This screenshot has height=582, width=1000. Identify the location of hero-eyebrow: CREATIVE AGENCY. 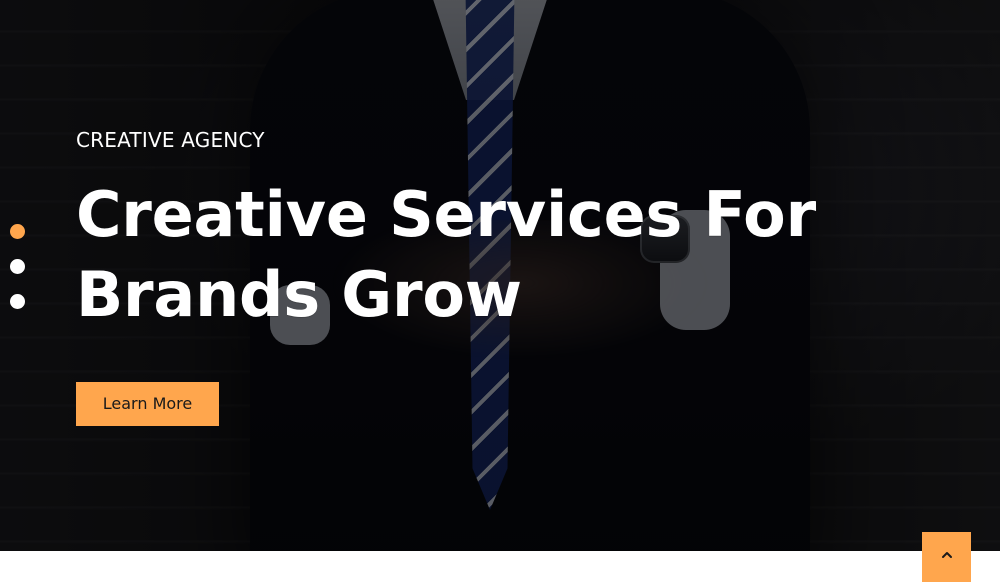
(170, 140).